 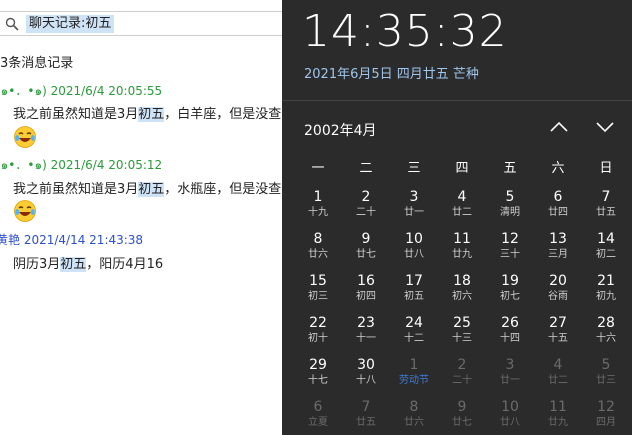 I want to click on lunar-label: 廿一, so click(x=510, y=380).